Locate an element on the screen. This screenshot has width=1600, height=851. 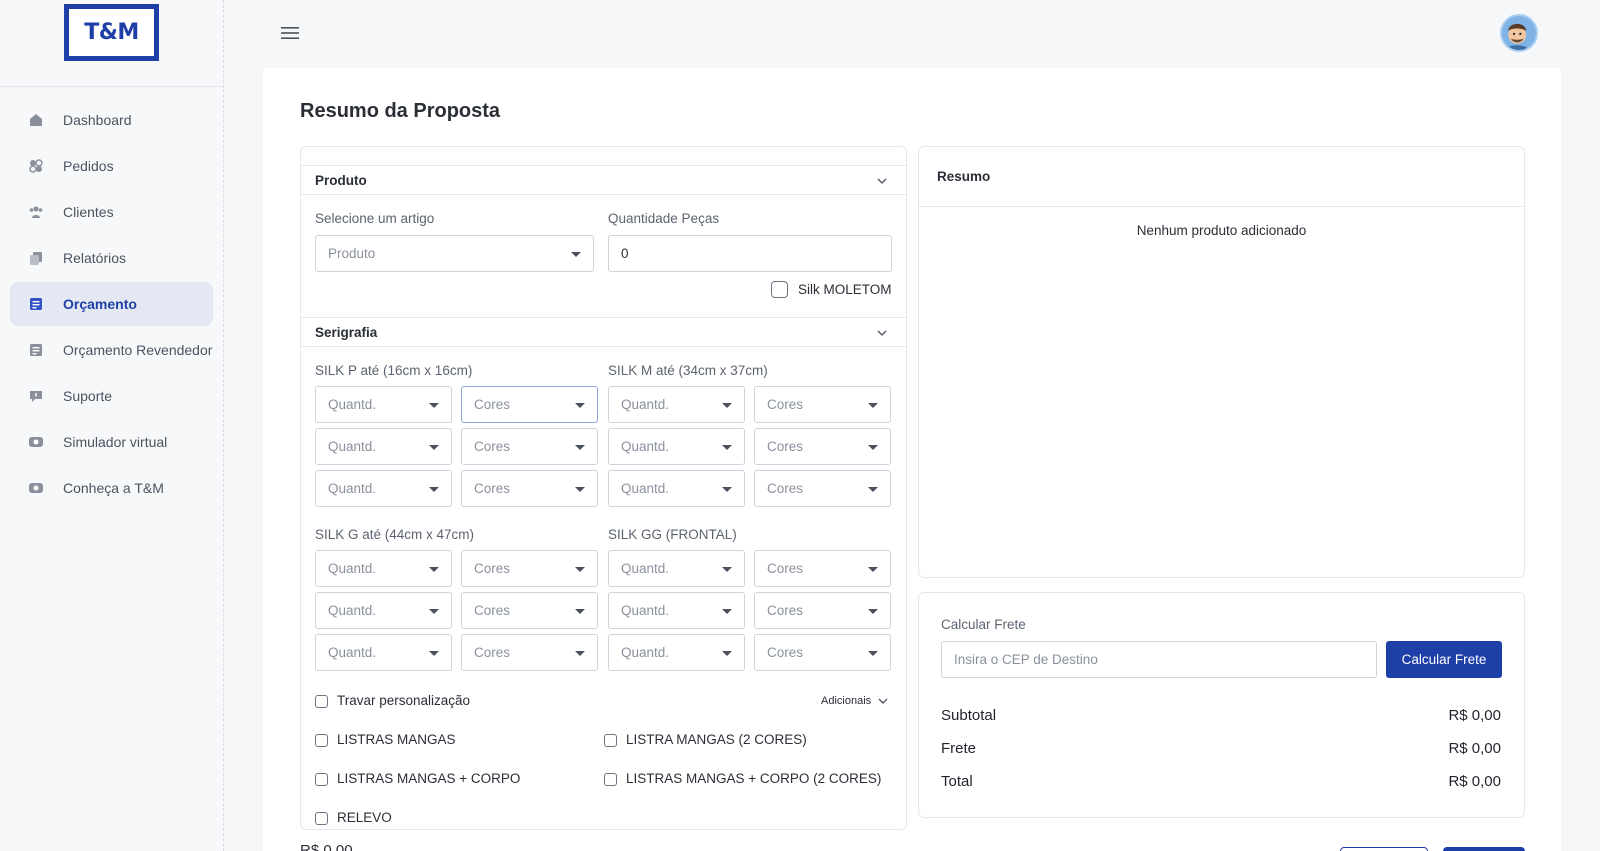
extra-listras-mangas-corpo-checkbox is located at coordinates (321, 779).